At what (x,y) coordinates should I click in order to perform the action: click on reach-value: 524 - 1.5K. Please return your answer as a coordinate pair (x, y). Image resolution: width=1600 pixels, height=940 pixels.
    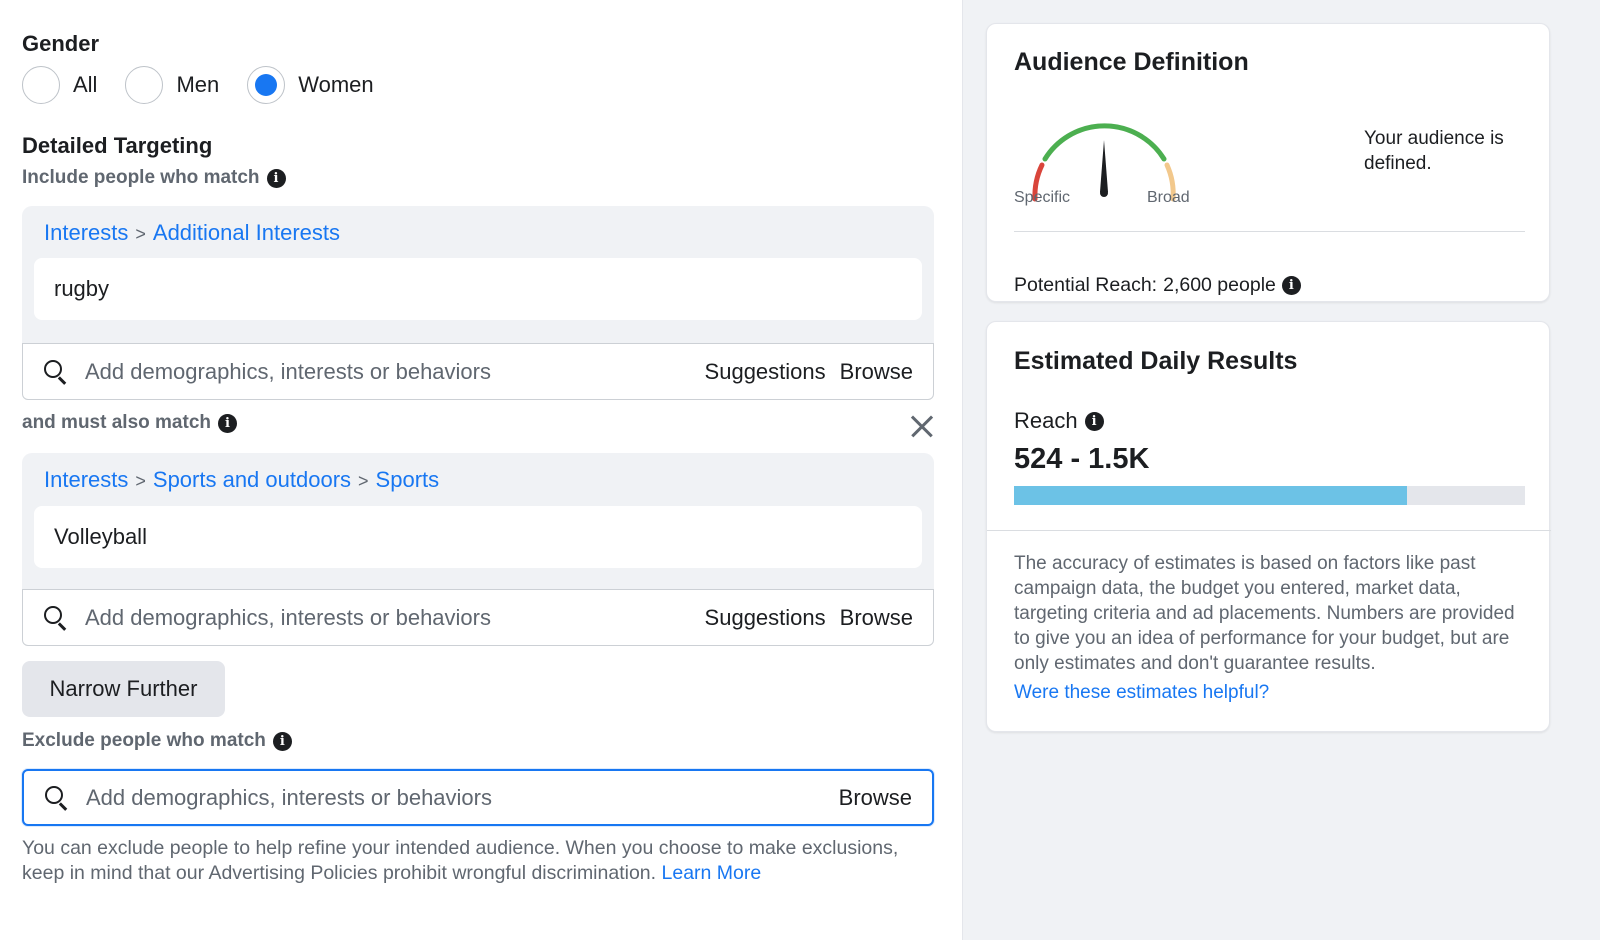
    Looking at the image, I should click on (1082, 459).